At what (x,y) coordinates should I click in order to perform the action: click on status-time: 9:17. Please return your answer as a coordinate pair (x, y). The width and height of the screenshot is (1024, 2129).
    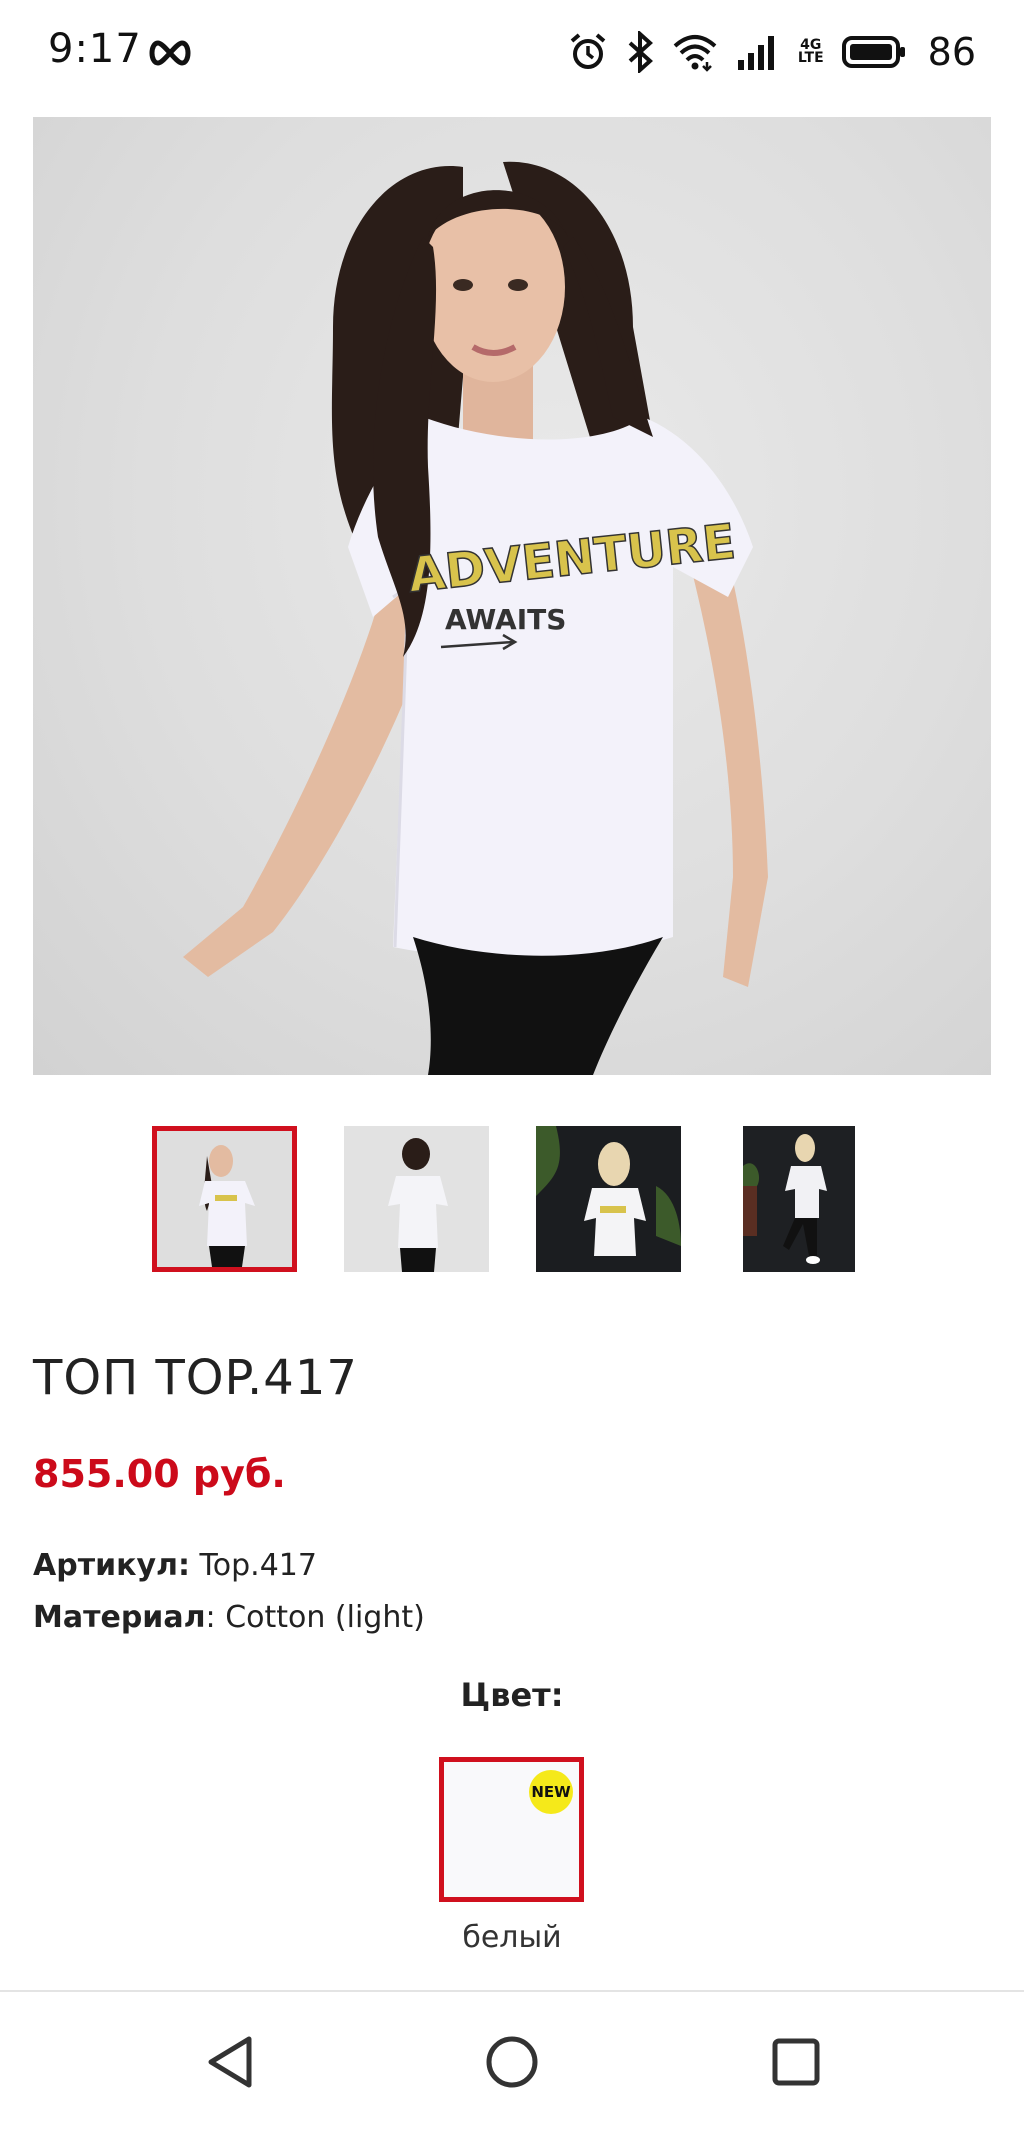
    Looking at the image, I should click on (95, 49).